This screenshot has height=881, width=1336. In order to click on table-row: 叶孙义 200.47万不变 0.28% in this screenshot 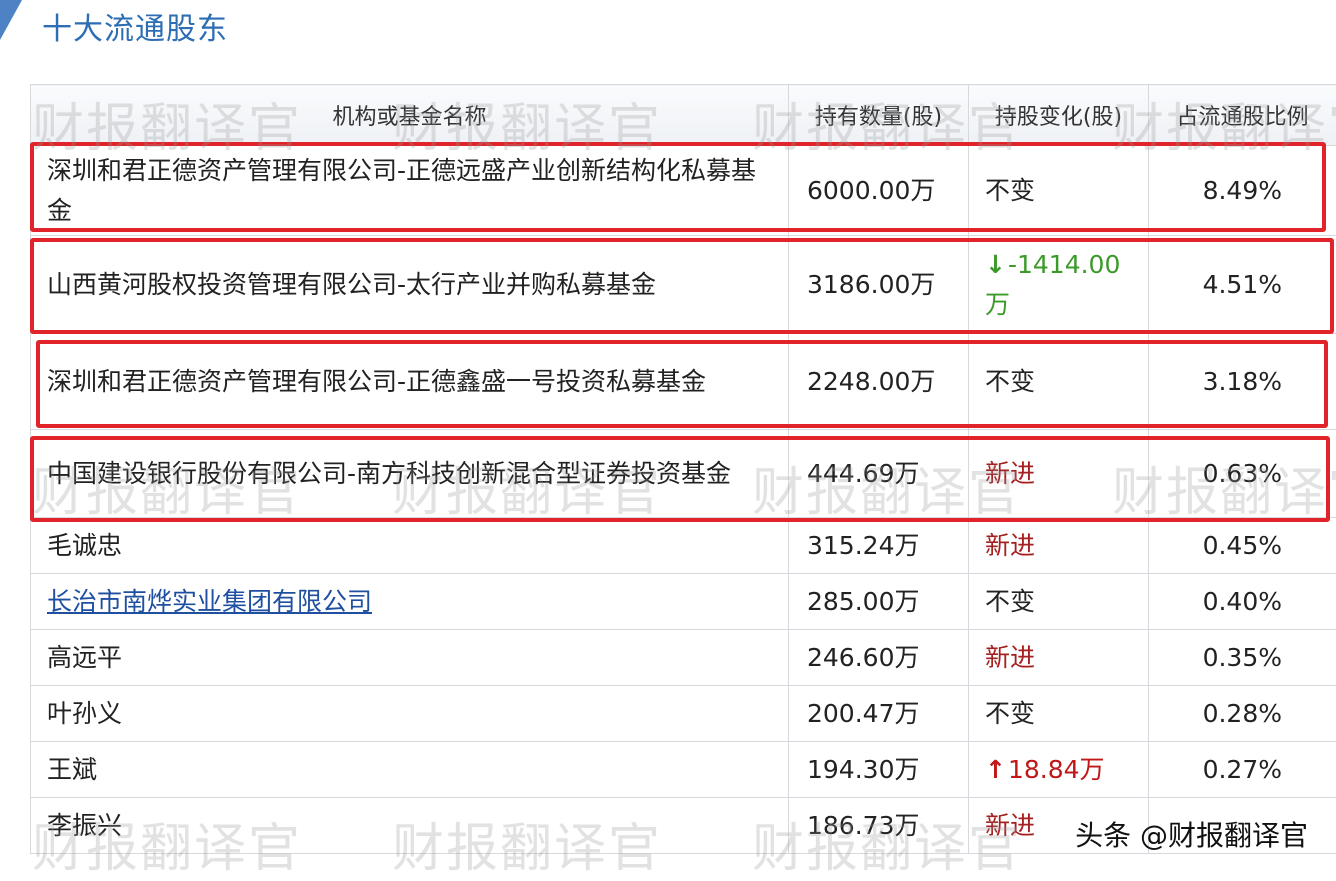, I will do `click(683, 714)`.